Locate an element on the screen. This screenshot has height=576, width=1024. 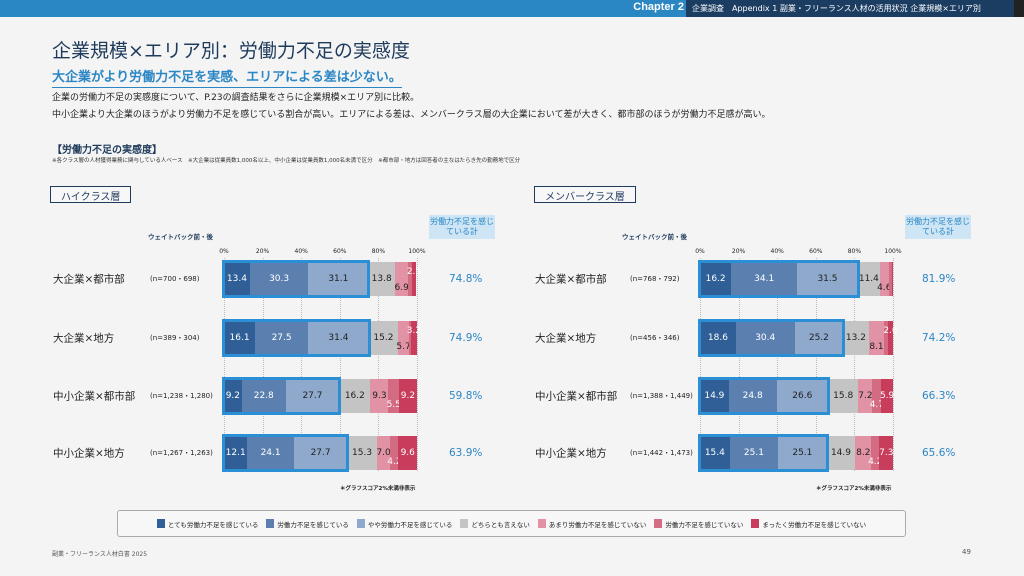
legend-item: あまり労働力不足を感じていない is located at coordinates (592, 524).